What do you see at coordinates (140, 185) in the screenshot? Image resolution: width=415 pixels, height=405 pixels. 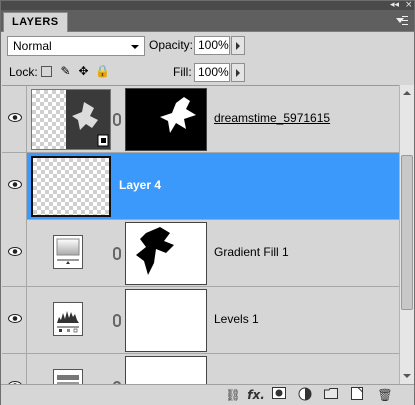 I see `layer-name: Layer 4` at bounding box center [140, 185].